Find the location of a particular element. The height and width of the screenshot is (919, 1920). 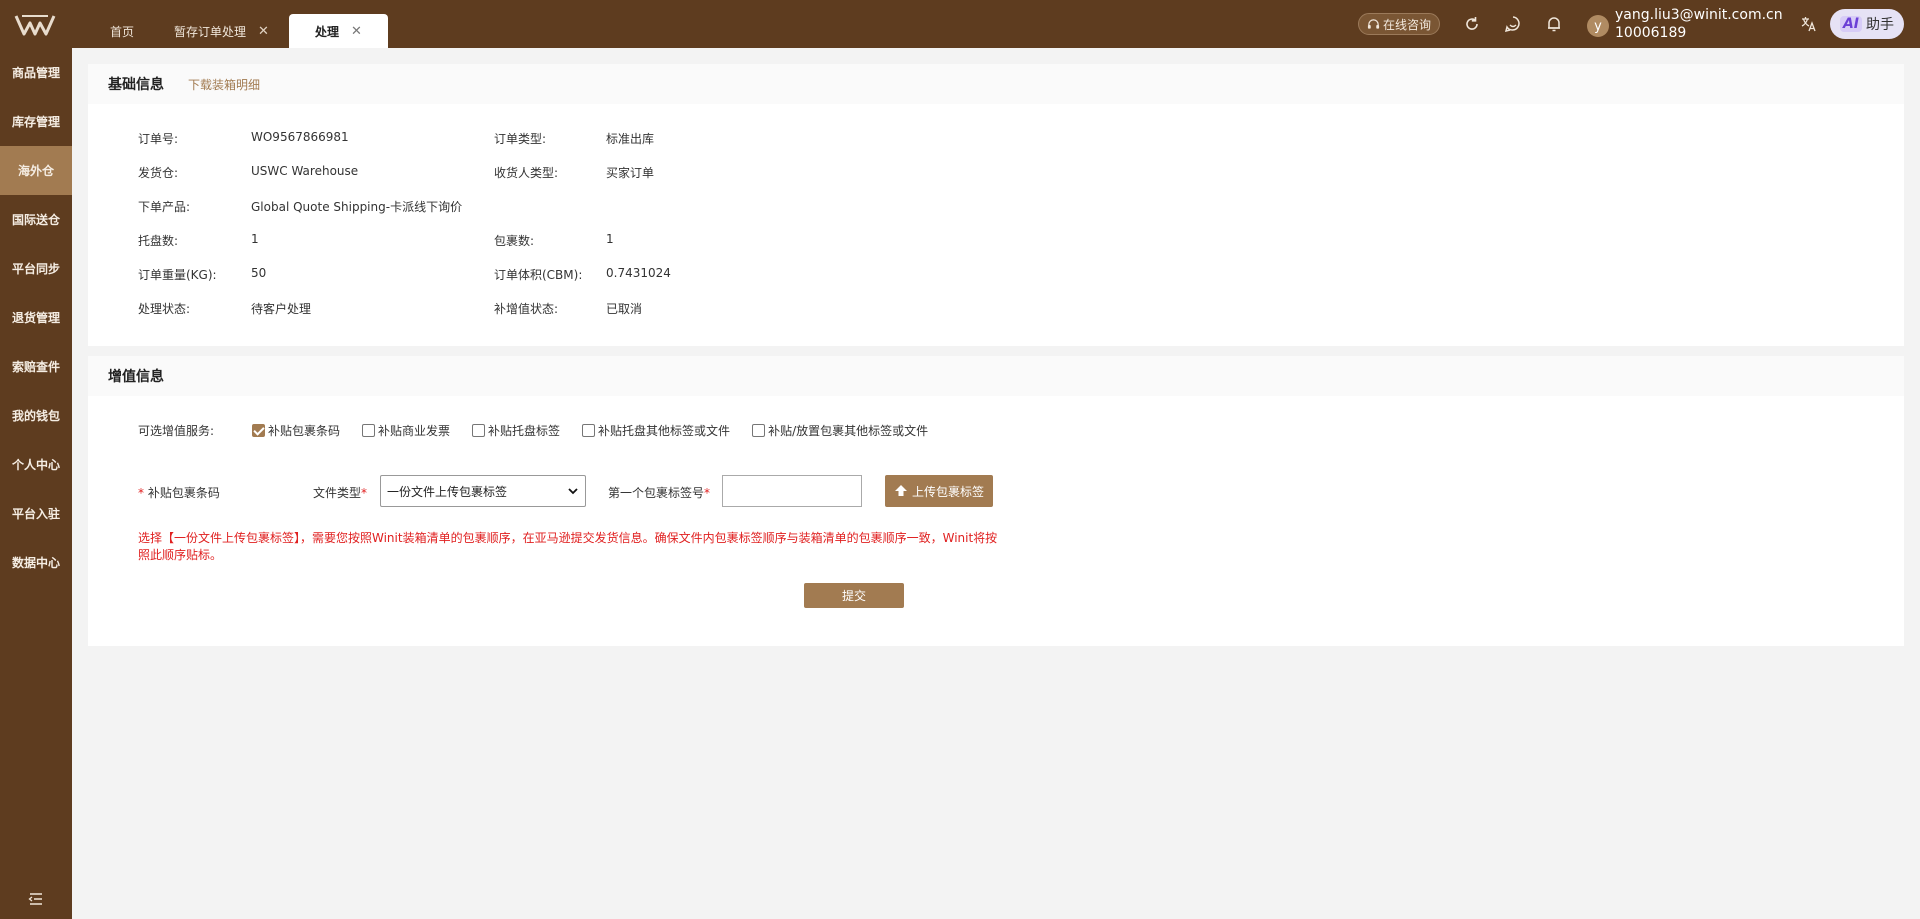

sidebar-item-label: 国际送仓 is located at coordinates (35, 220).